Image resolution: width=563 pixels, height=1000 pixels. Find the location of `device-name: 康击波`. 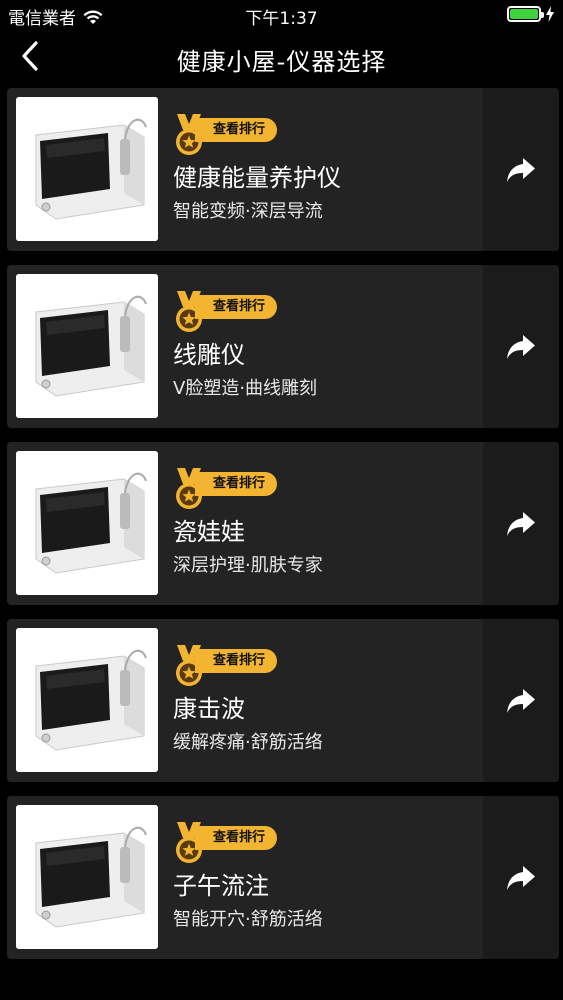

device-name: 康击波 is located at coordinates (209, 709).